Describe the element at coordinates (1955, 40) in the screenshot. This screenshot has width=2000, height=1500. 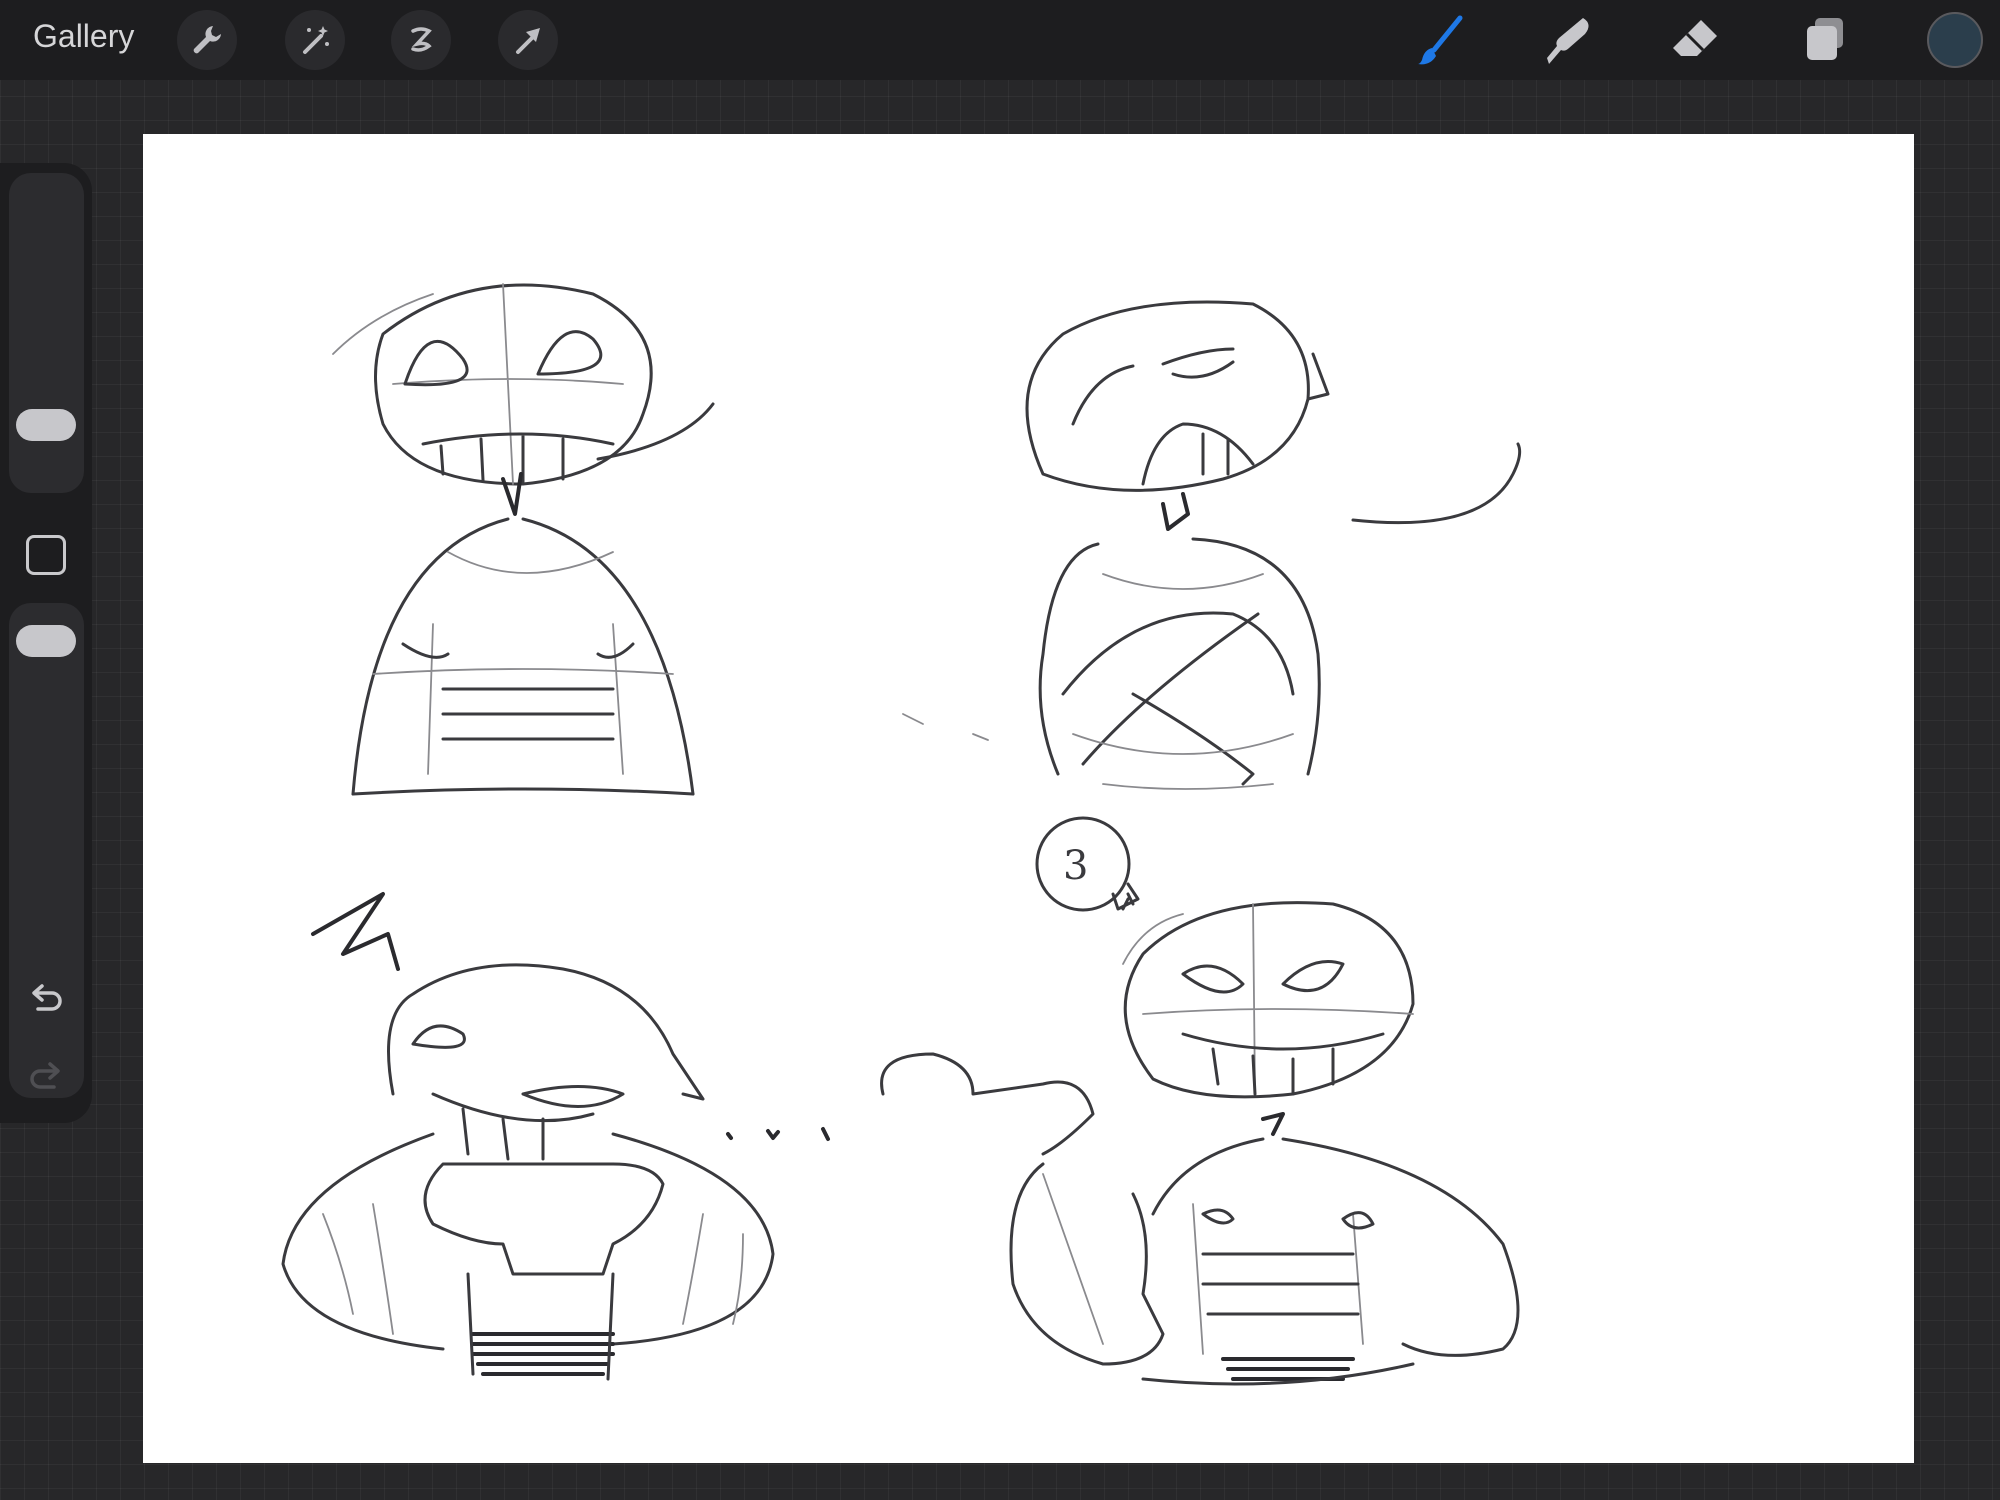
I see `color-picker-swatch` at that location.